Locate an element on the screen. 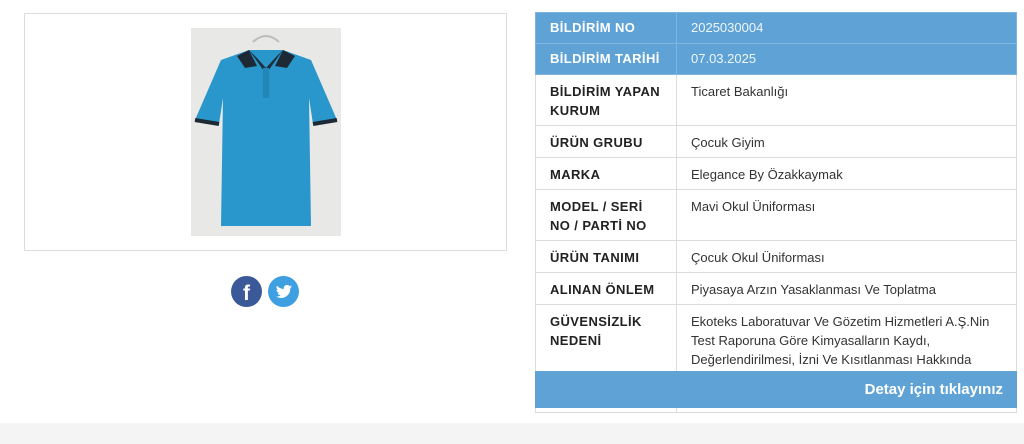 This screenshot has height=444, width=1024. label-reporting-institution: BİLDİRİM YAPAN KURUM is located at coordinates (606, 100).